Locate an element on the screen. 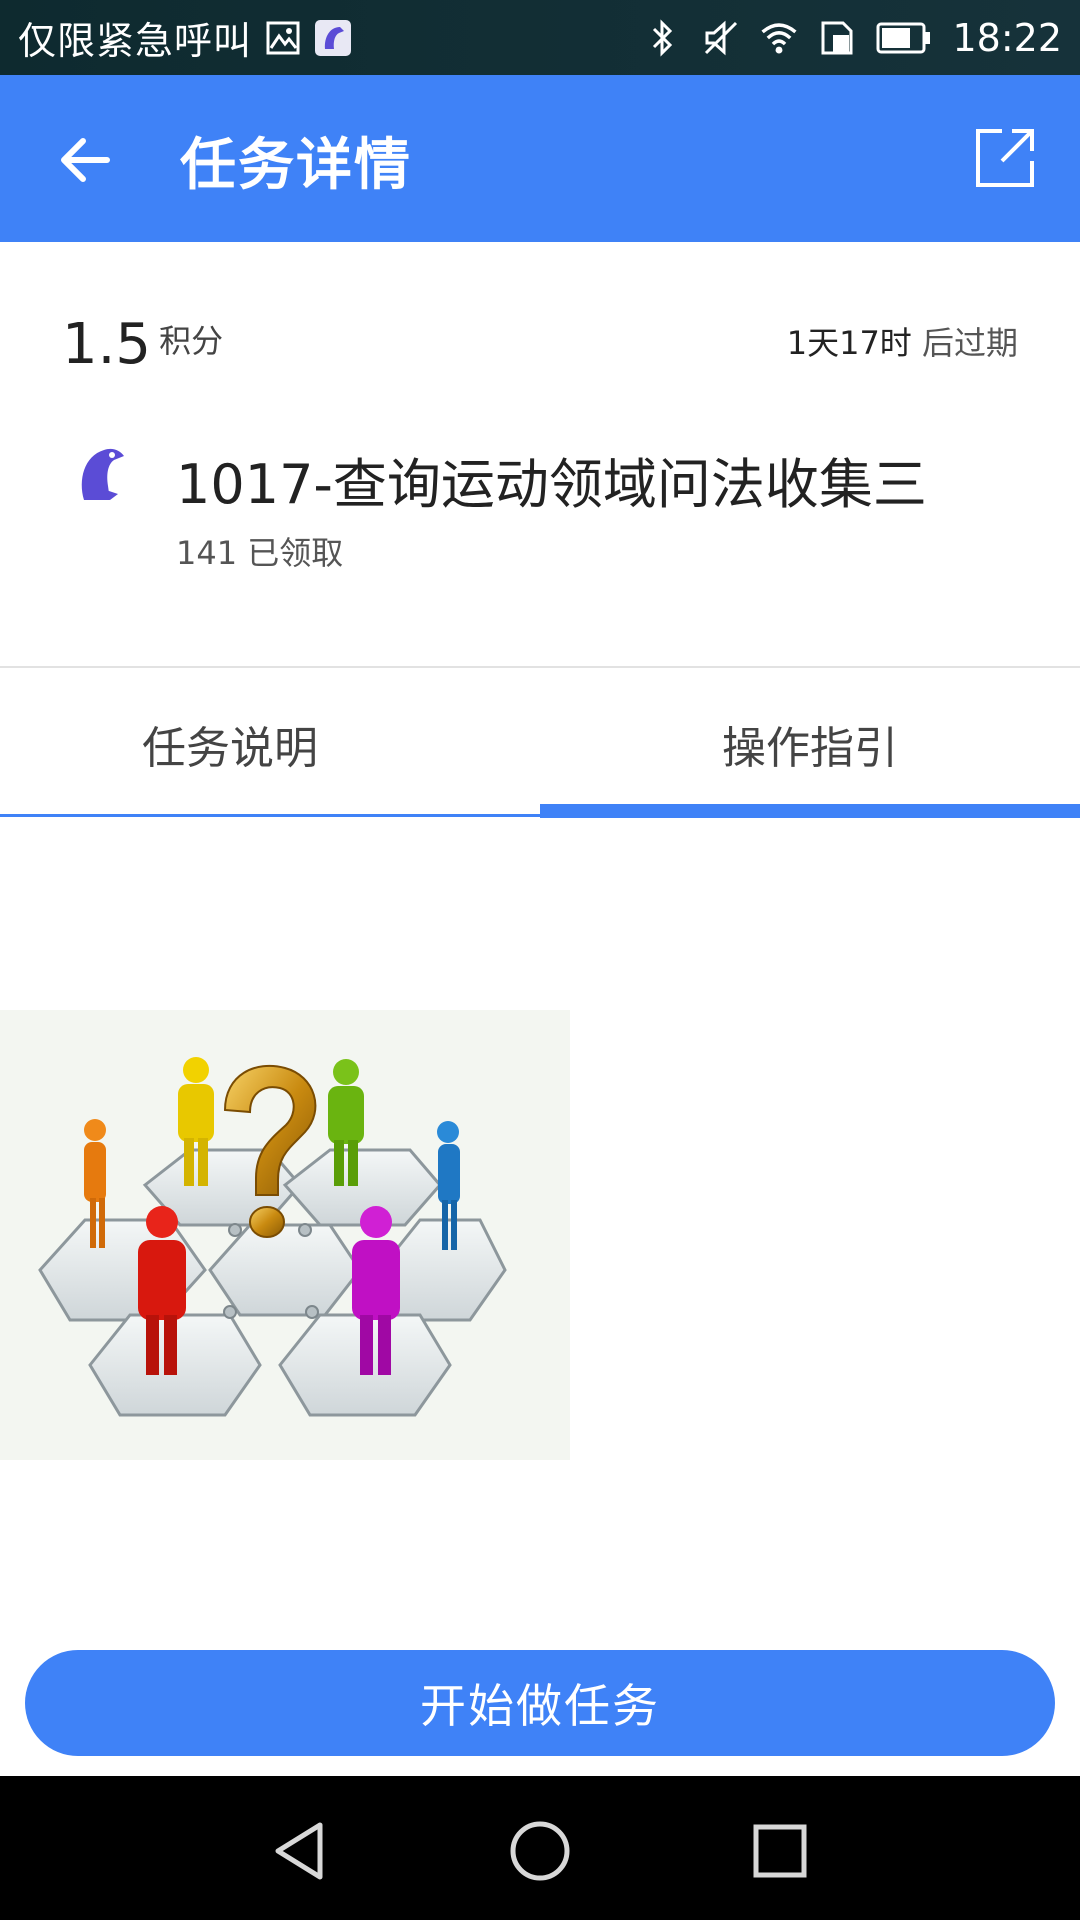 The width and height of the screenshot is (1080, 1920). recents-square-icon is located at coordinates (780, 1851).